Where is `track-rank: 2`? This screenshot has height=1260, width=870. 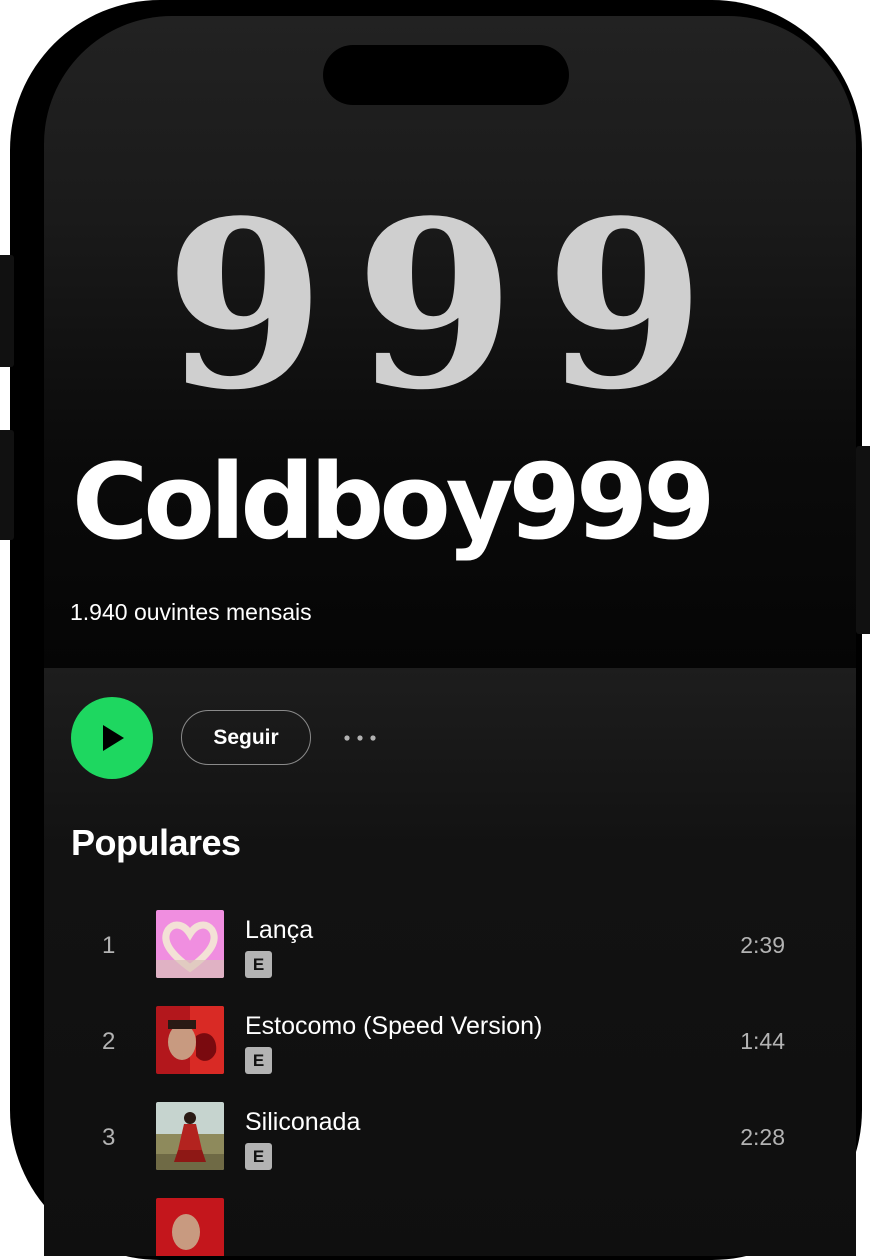
track-rank: 2 is located at coordinates (109, 1041).